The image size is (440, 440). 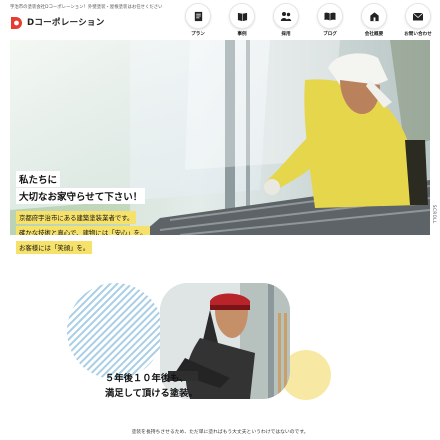 What do you see at coordinates (198, 34) in the screenshot?
I see `nav-label-plan: プラン` at bounding box center [198, 34].